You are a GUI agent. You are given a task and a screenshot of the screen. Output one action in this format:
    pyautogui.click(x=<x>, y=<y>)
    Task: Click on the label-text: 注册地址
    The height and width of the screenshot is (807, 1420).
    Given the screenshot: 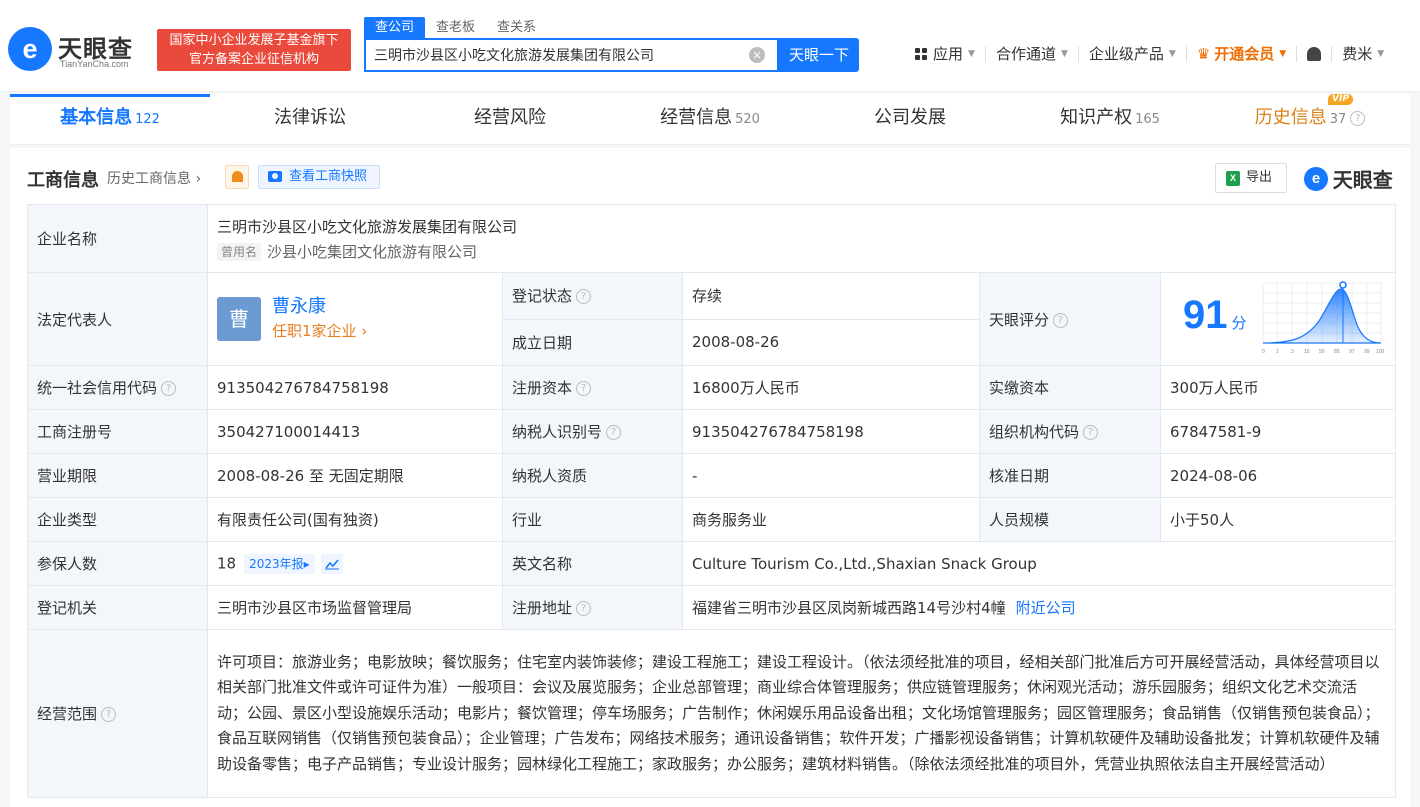 What is the action you would take?
    pyautogui.click(x=542, y=608)
    